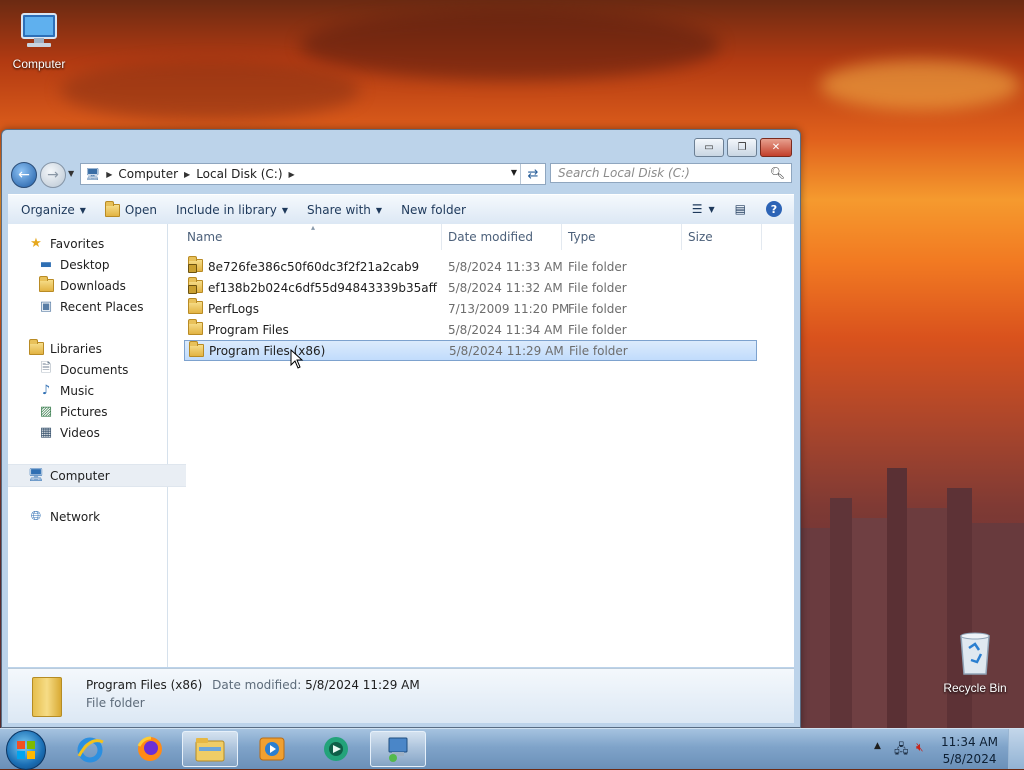  I want to click on view-options-icon: ☰, so click(697, 209).